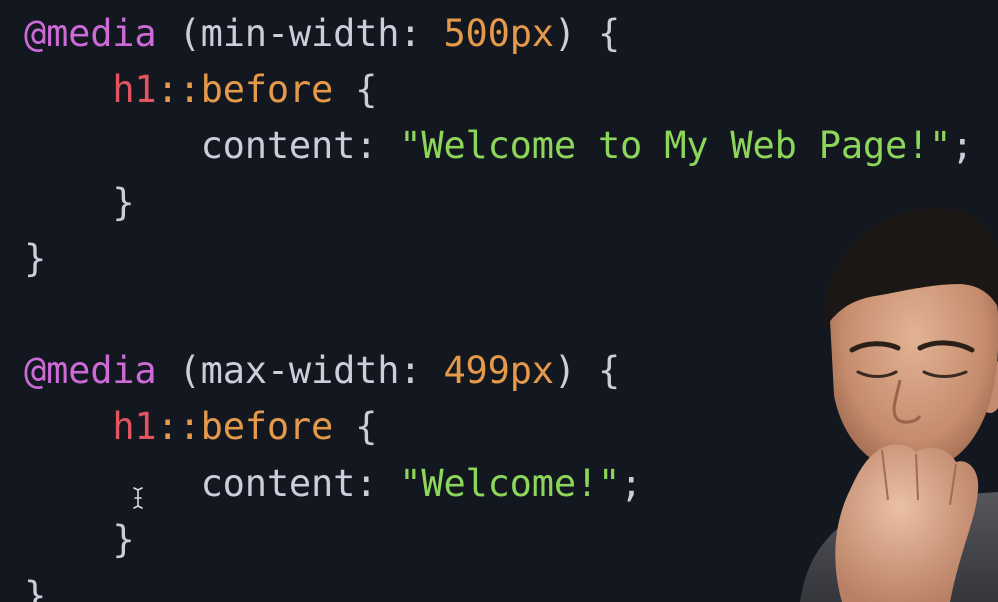  I want to click on code-line: h1::before {, so click(511, 90).